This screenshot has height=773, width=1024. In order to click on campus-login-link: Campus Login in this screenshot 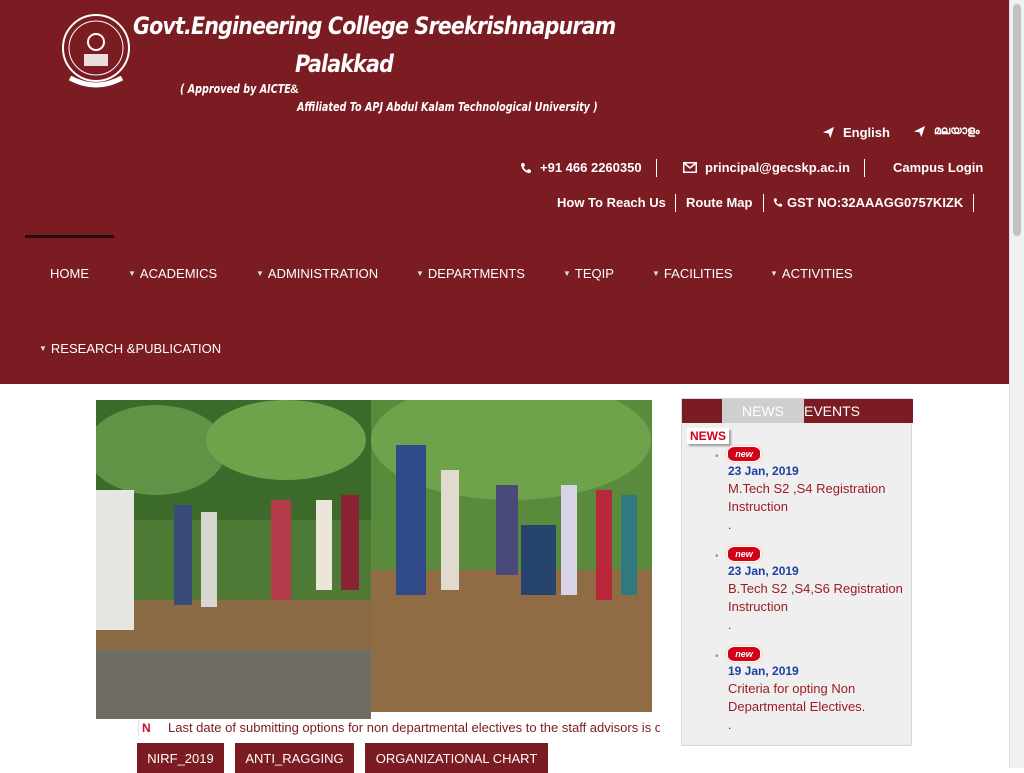, I will do `click(938, 167)`.